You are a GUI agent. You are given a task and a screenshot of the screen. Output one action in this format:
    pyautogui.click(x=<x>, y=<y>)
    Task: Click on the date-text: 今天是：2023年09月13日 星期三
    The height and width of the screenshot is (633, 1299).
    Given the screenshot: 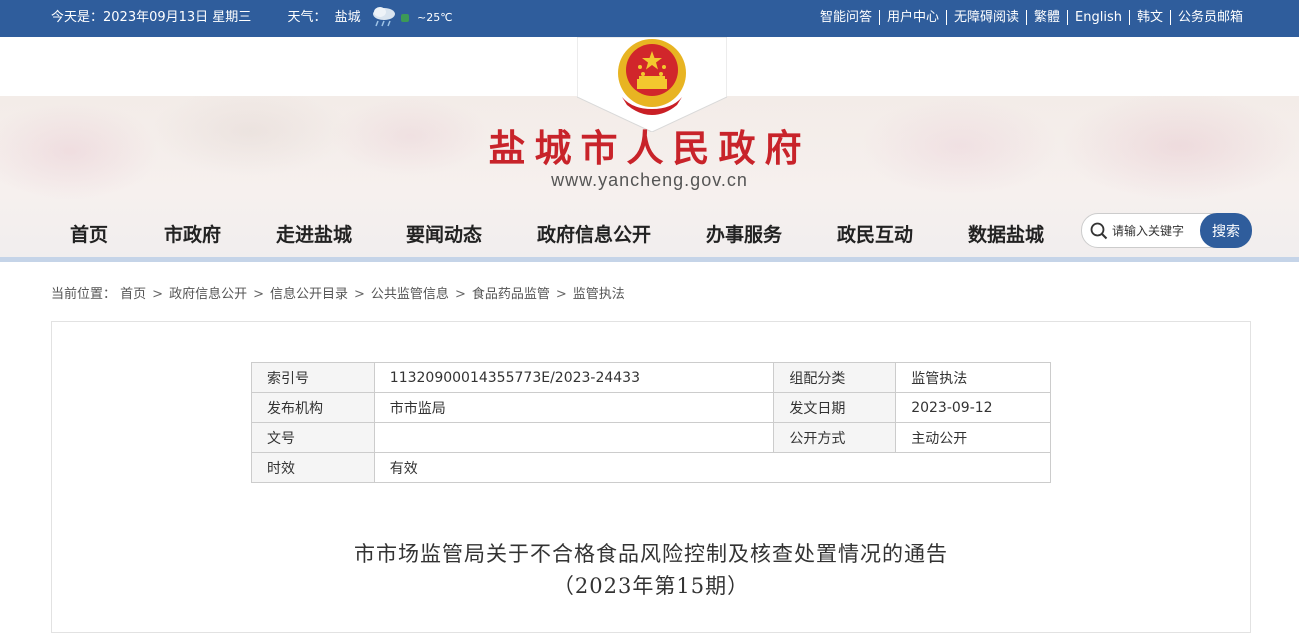 What is the action you would take?
    pyautogui.click(x=151, y=17)
    